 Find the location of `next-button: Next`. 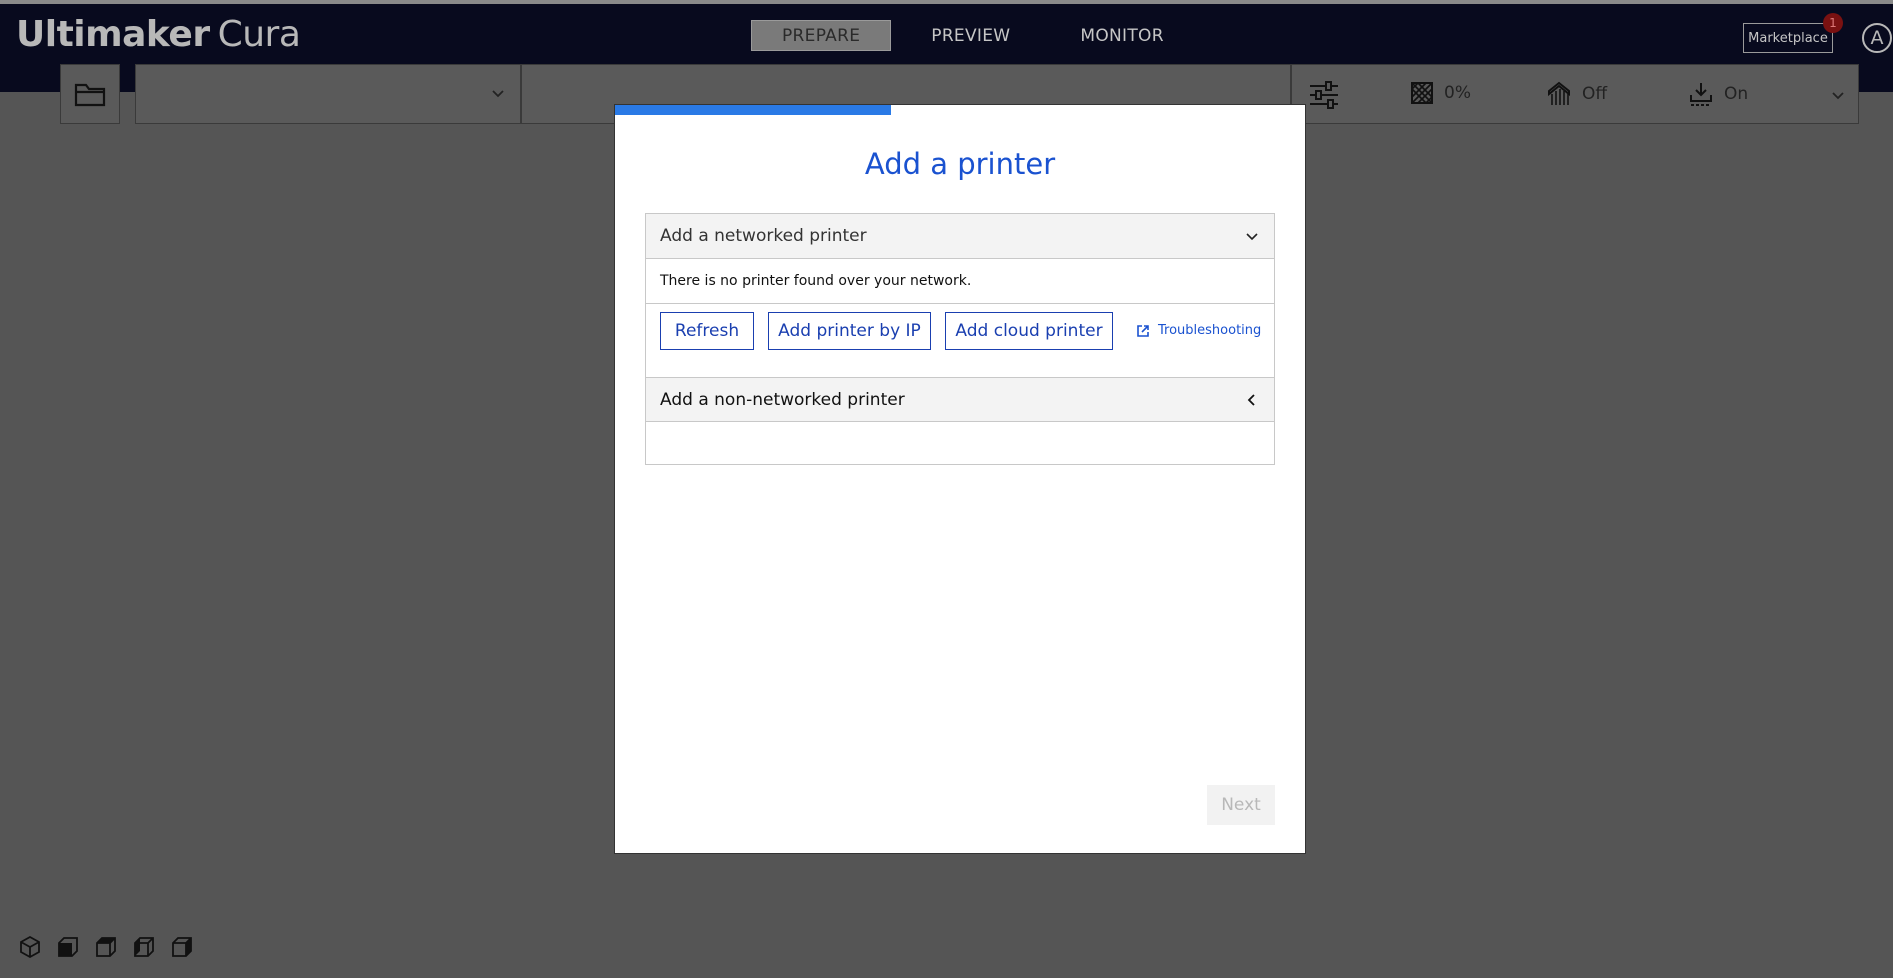

next-button: Next is located at coordinates (1241, 805).